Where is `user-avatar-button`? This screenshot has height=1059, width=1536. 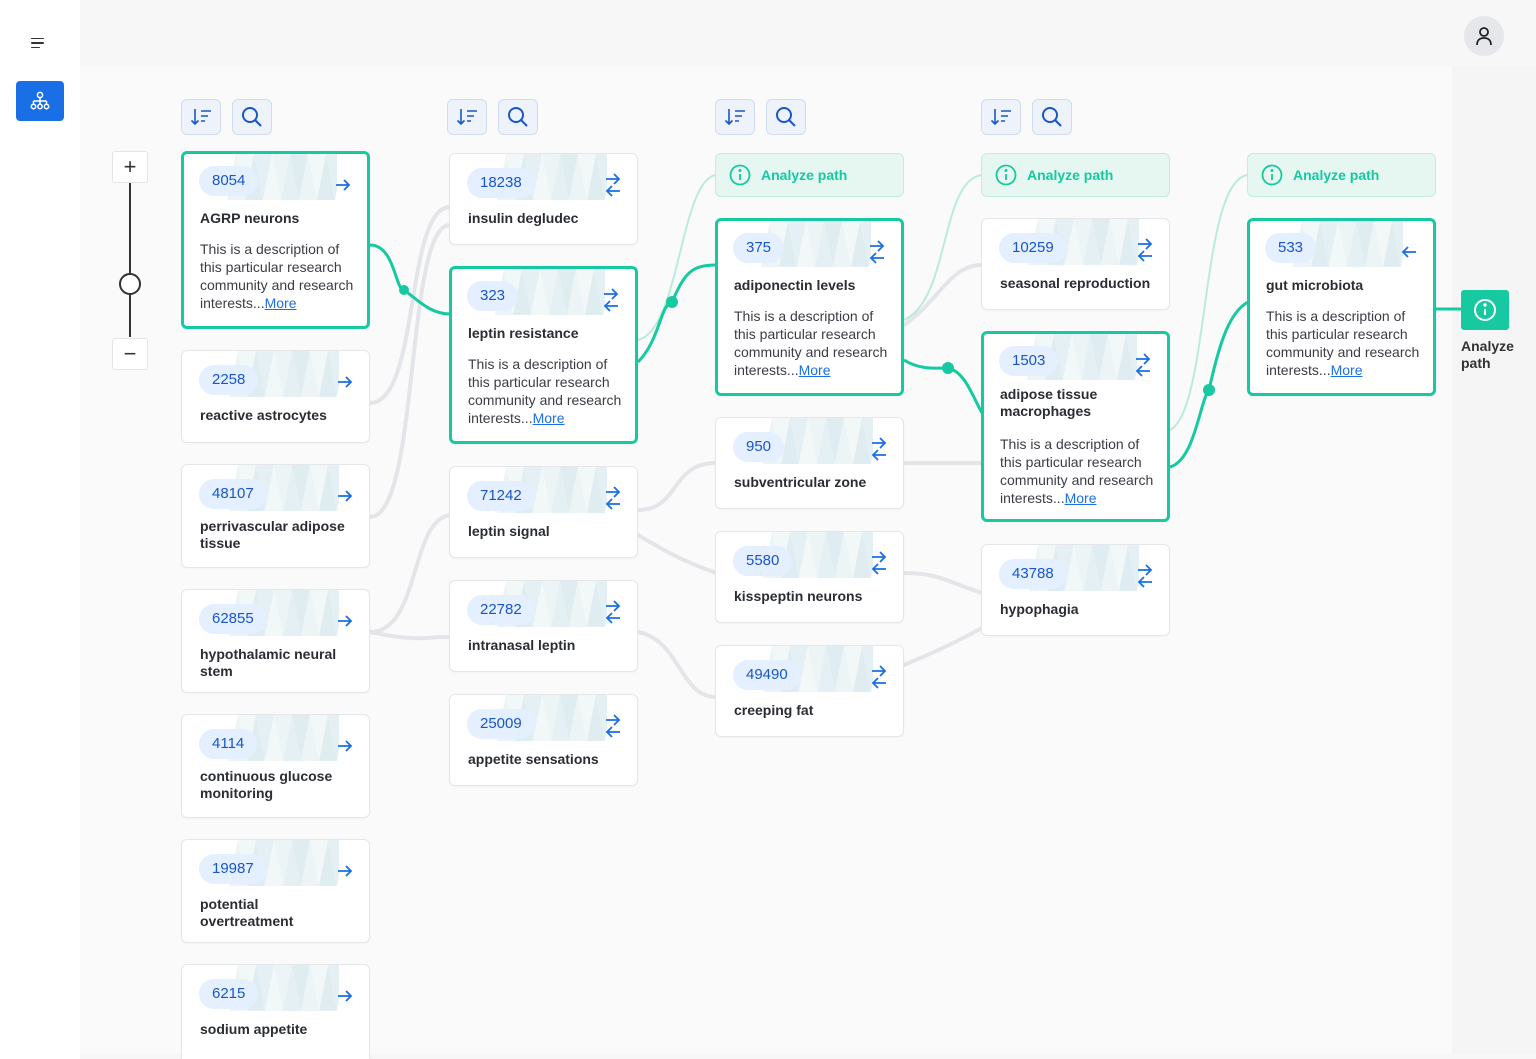 user-avatar-button is located at coordinates (1484, 36).